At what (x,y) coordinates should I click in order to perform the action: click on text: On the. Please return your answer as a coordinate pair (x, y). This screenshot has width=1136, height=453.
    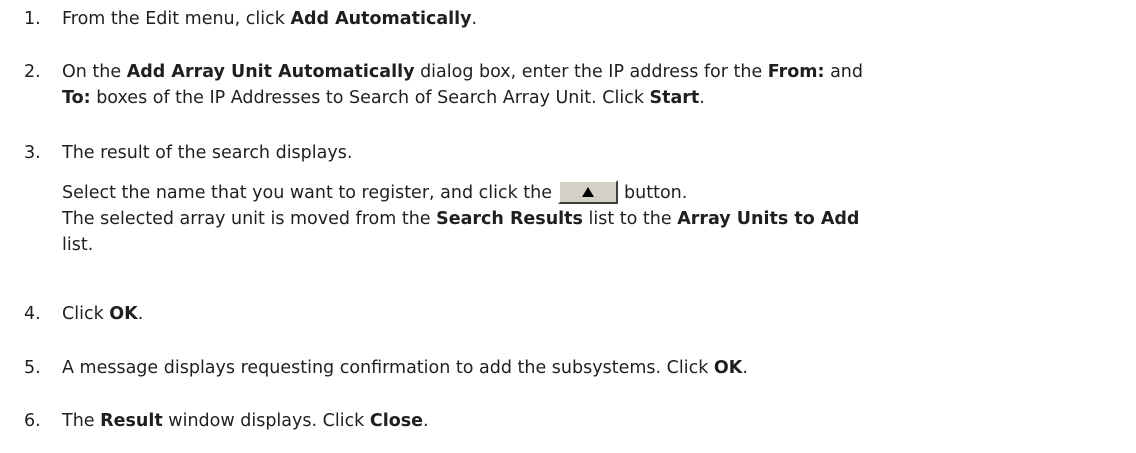
    Looking at the image, I should click on (94, 72).